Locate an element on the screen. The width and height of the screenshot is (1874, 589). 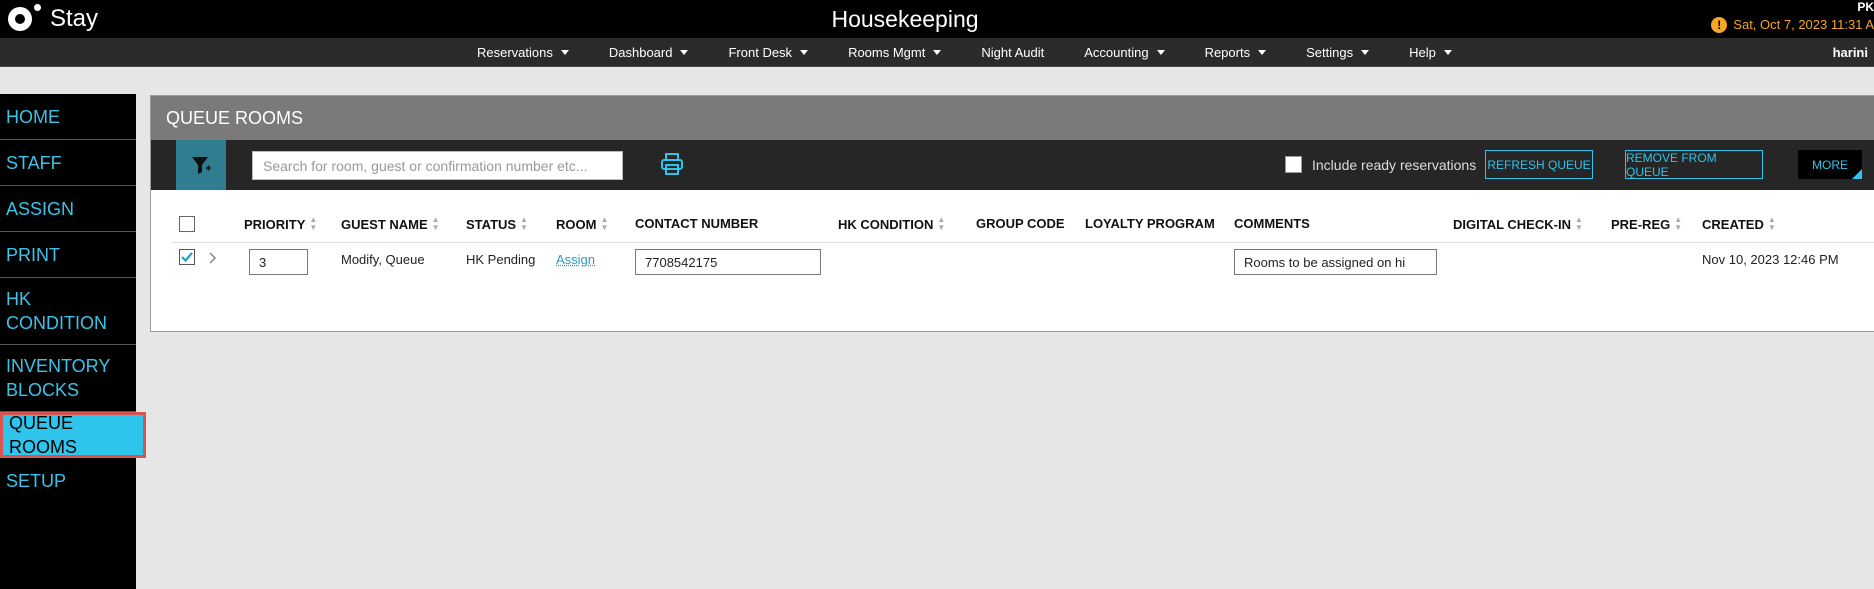
sidebar-item-home: HOME is located at coordinates (68, 117).